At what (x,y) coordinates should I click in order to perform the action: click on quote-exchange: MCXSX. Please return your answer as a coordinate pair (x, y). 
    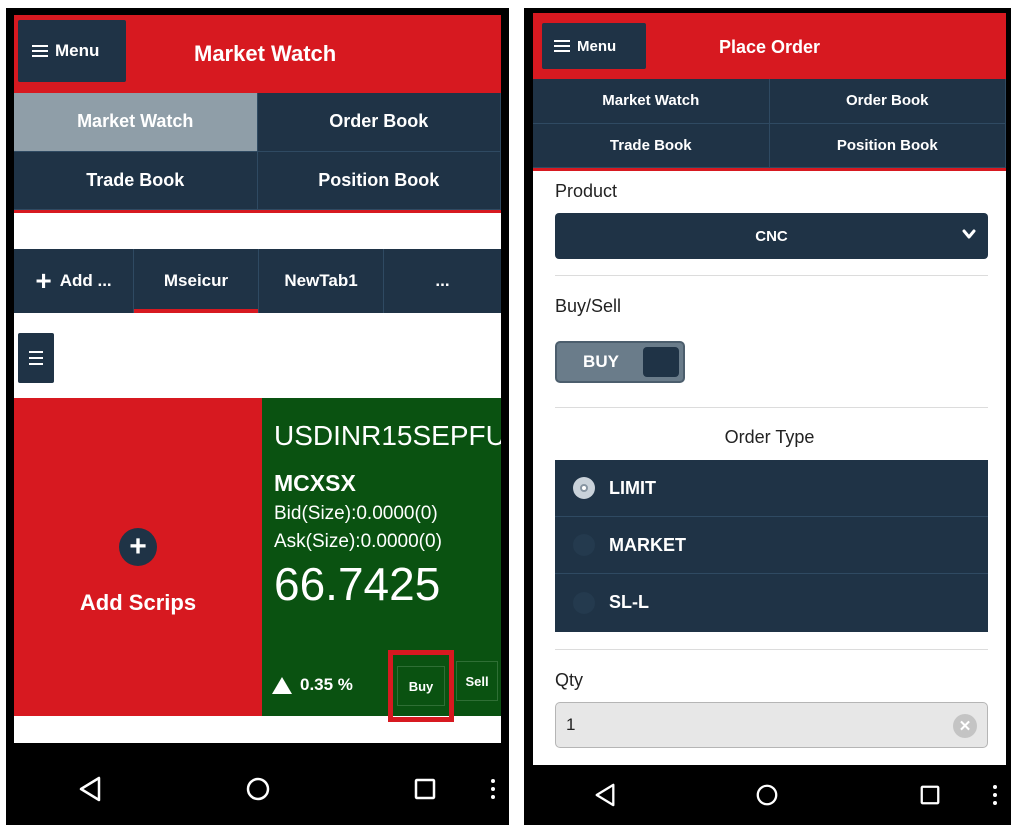
    Looking at the image, I should click on (315, 483).